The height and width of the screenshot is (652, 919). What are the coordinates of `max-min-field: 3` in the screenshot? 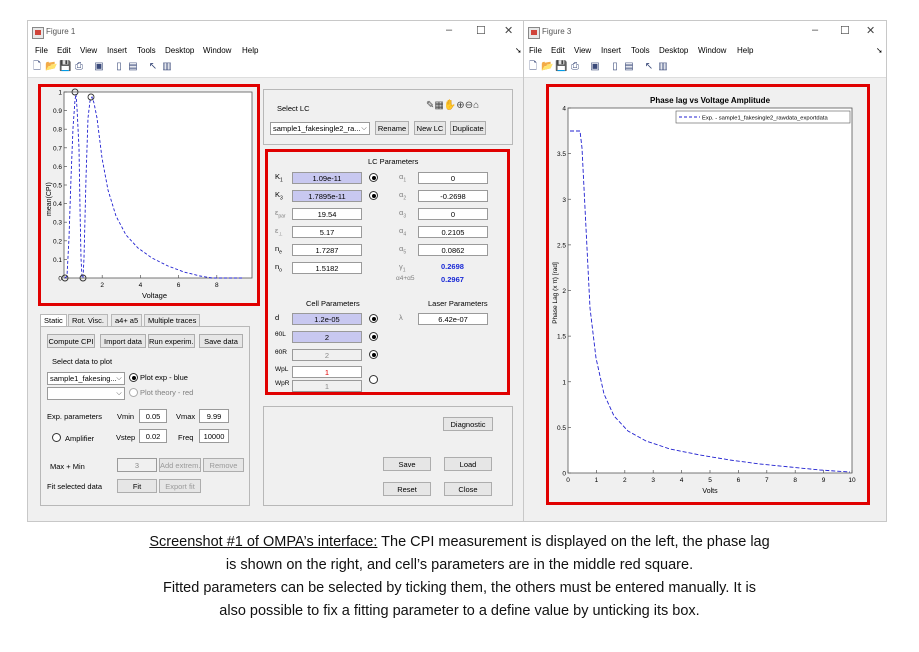 It's located at (137, 465).